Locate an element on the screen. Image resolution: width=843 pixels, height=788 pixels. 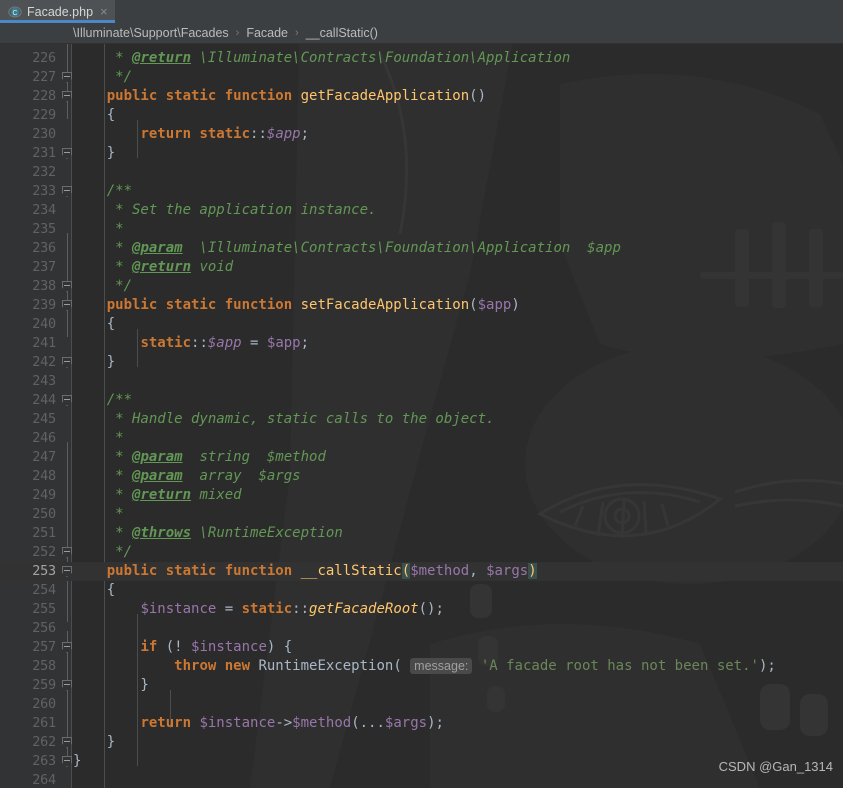
code-line-231: 231 } is located at coordinates (421, 153).